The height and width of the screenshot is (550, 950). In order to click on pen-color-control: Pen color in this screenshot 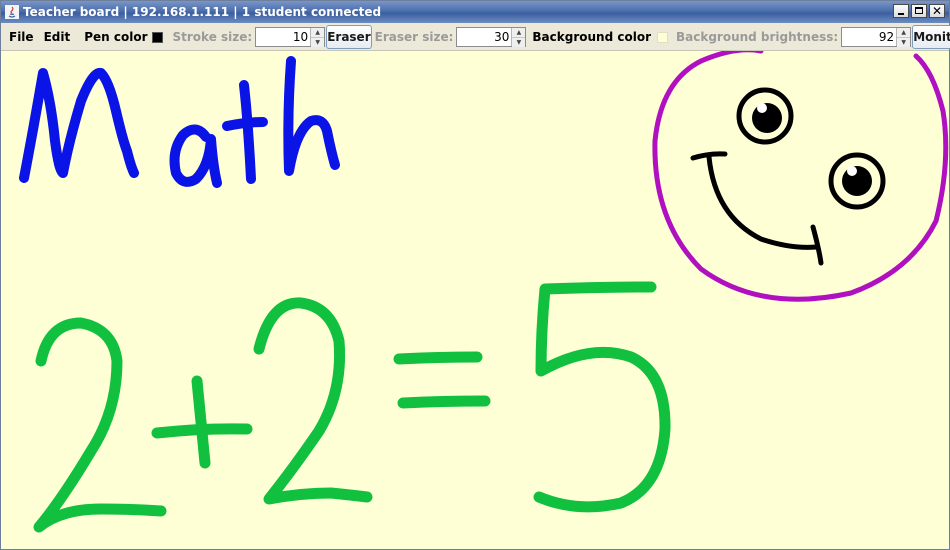, I will do `click(123, 36)`.